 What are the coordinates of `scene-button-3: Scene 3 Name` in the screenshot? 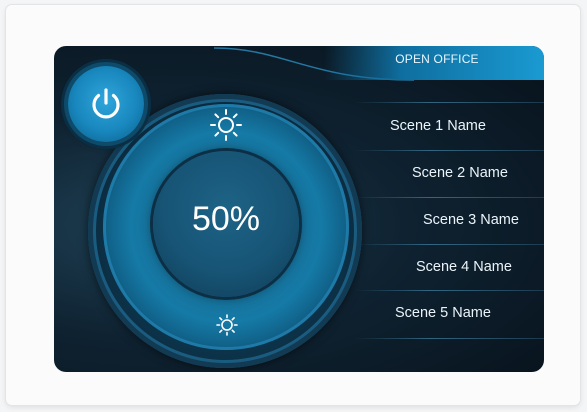 It's located at (471, 220).